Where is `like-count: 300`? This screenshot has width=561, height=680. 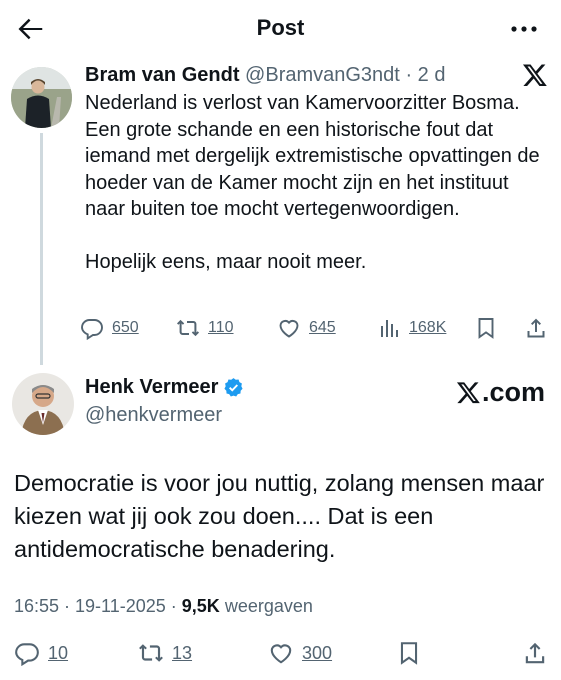
like-count: 300 is located at coordinates (317, 652).